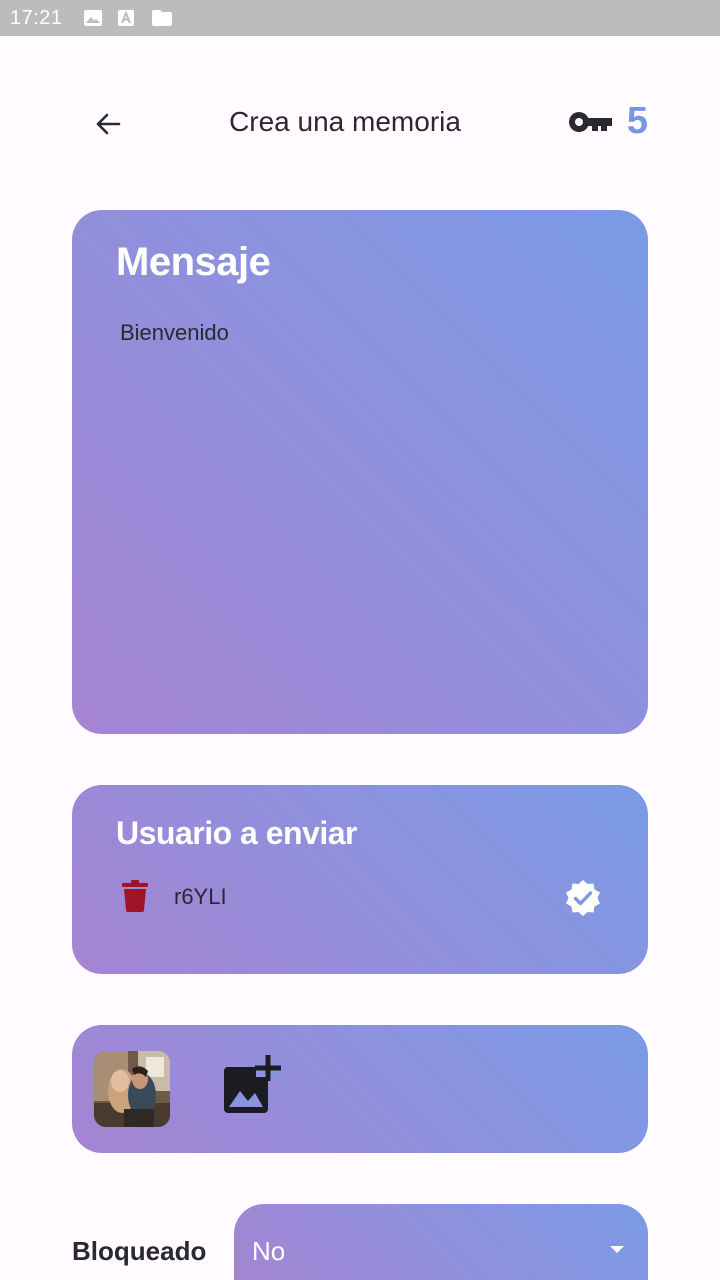 The height and width of the screenshot is (1280, 720). Describe the element at coordinates (617, 1249) in the screenshot. I see `chevron-down-icon` at that location.